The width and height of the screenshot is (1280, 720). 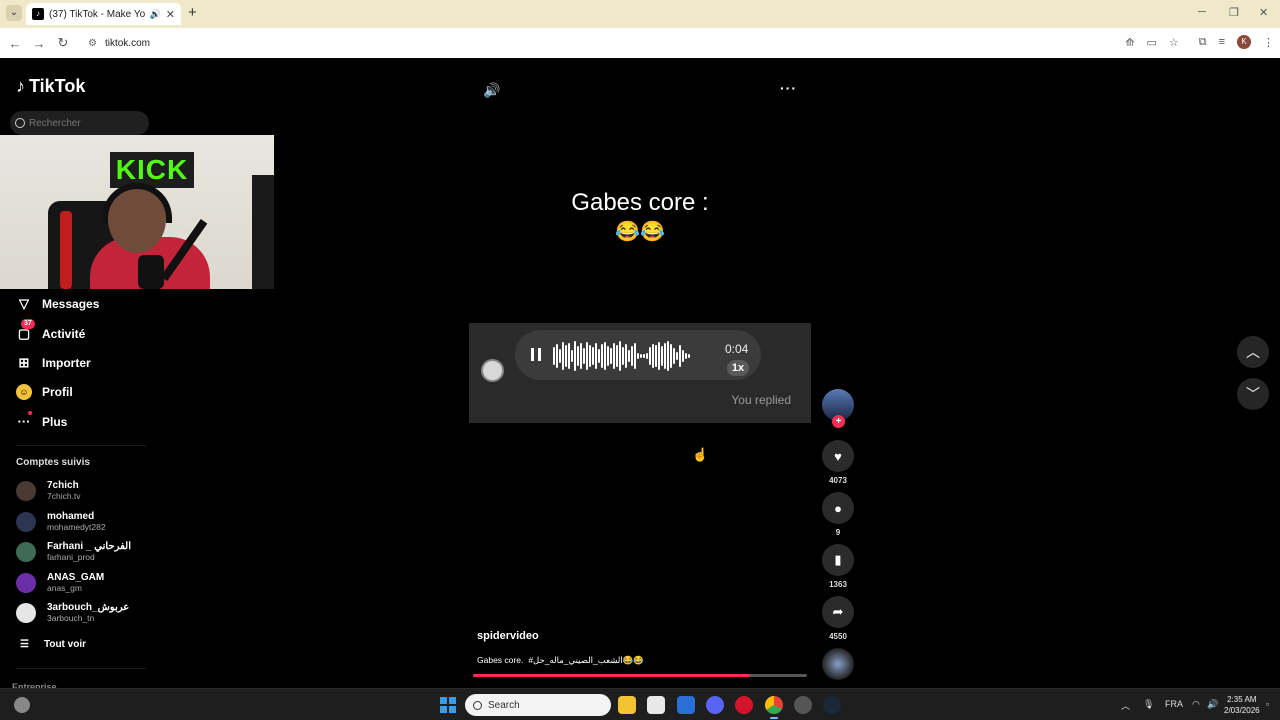 What do you see at coordinates (39, 43) in the screenshot?
I see `forward-icon: →` at bounding box center [39, 43].